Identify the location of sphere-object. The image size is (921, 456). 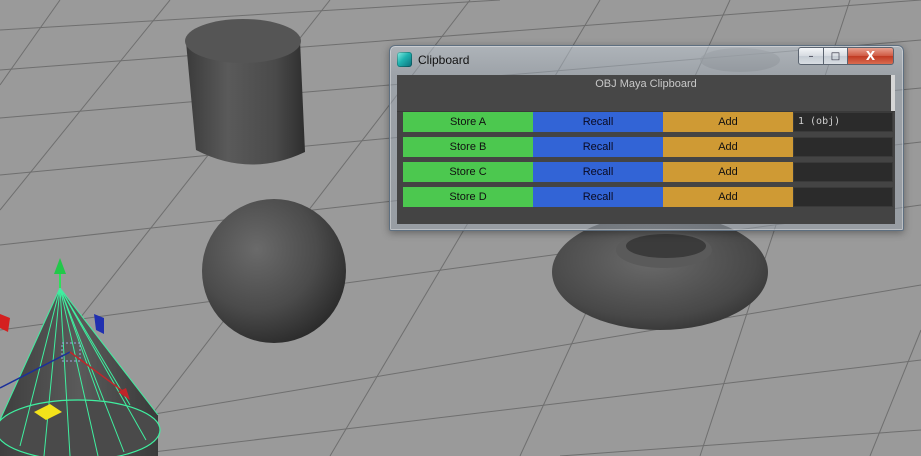
(274, 271).